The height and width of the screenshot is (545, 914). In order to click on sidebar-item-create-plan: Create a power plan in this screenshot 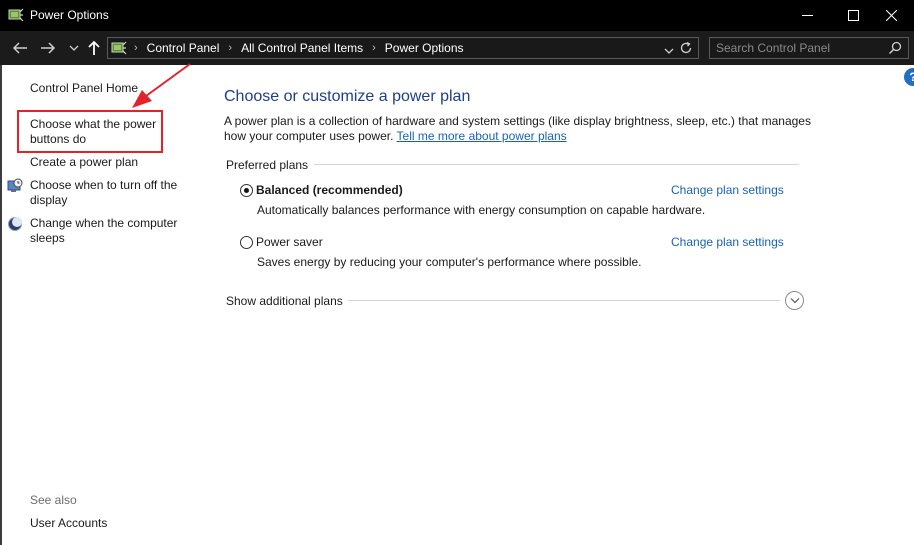, I will do `click(84, 162)`.